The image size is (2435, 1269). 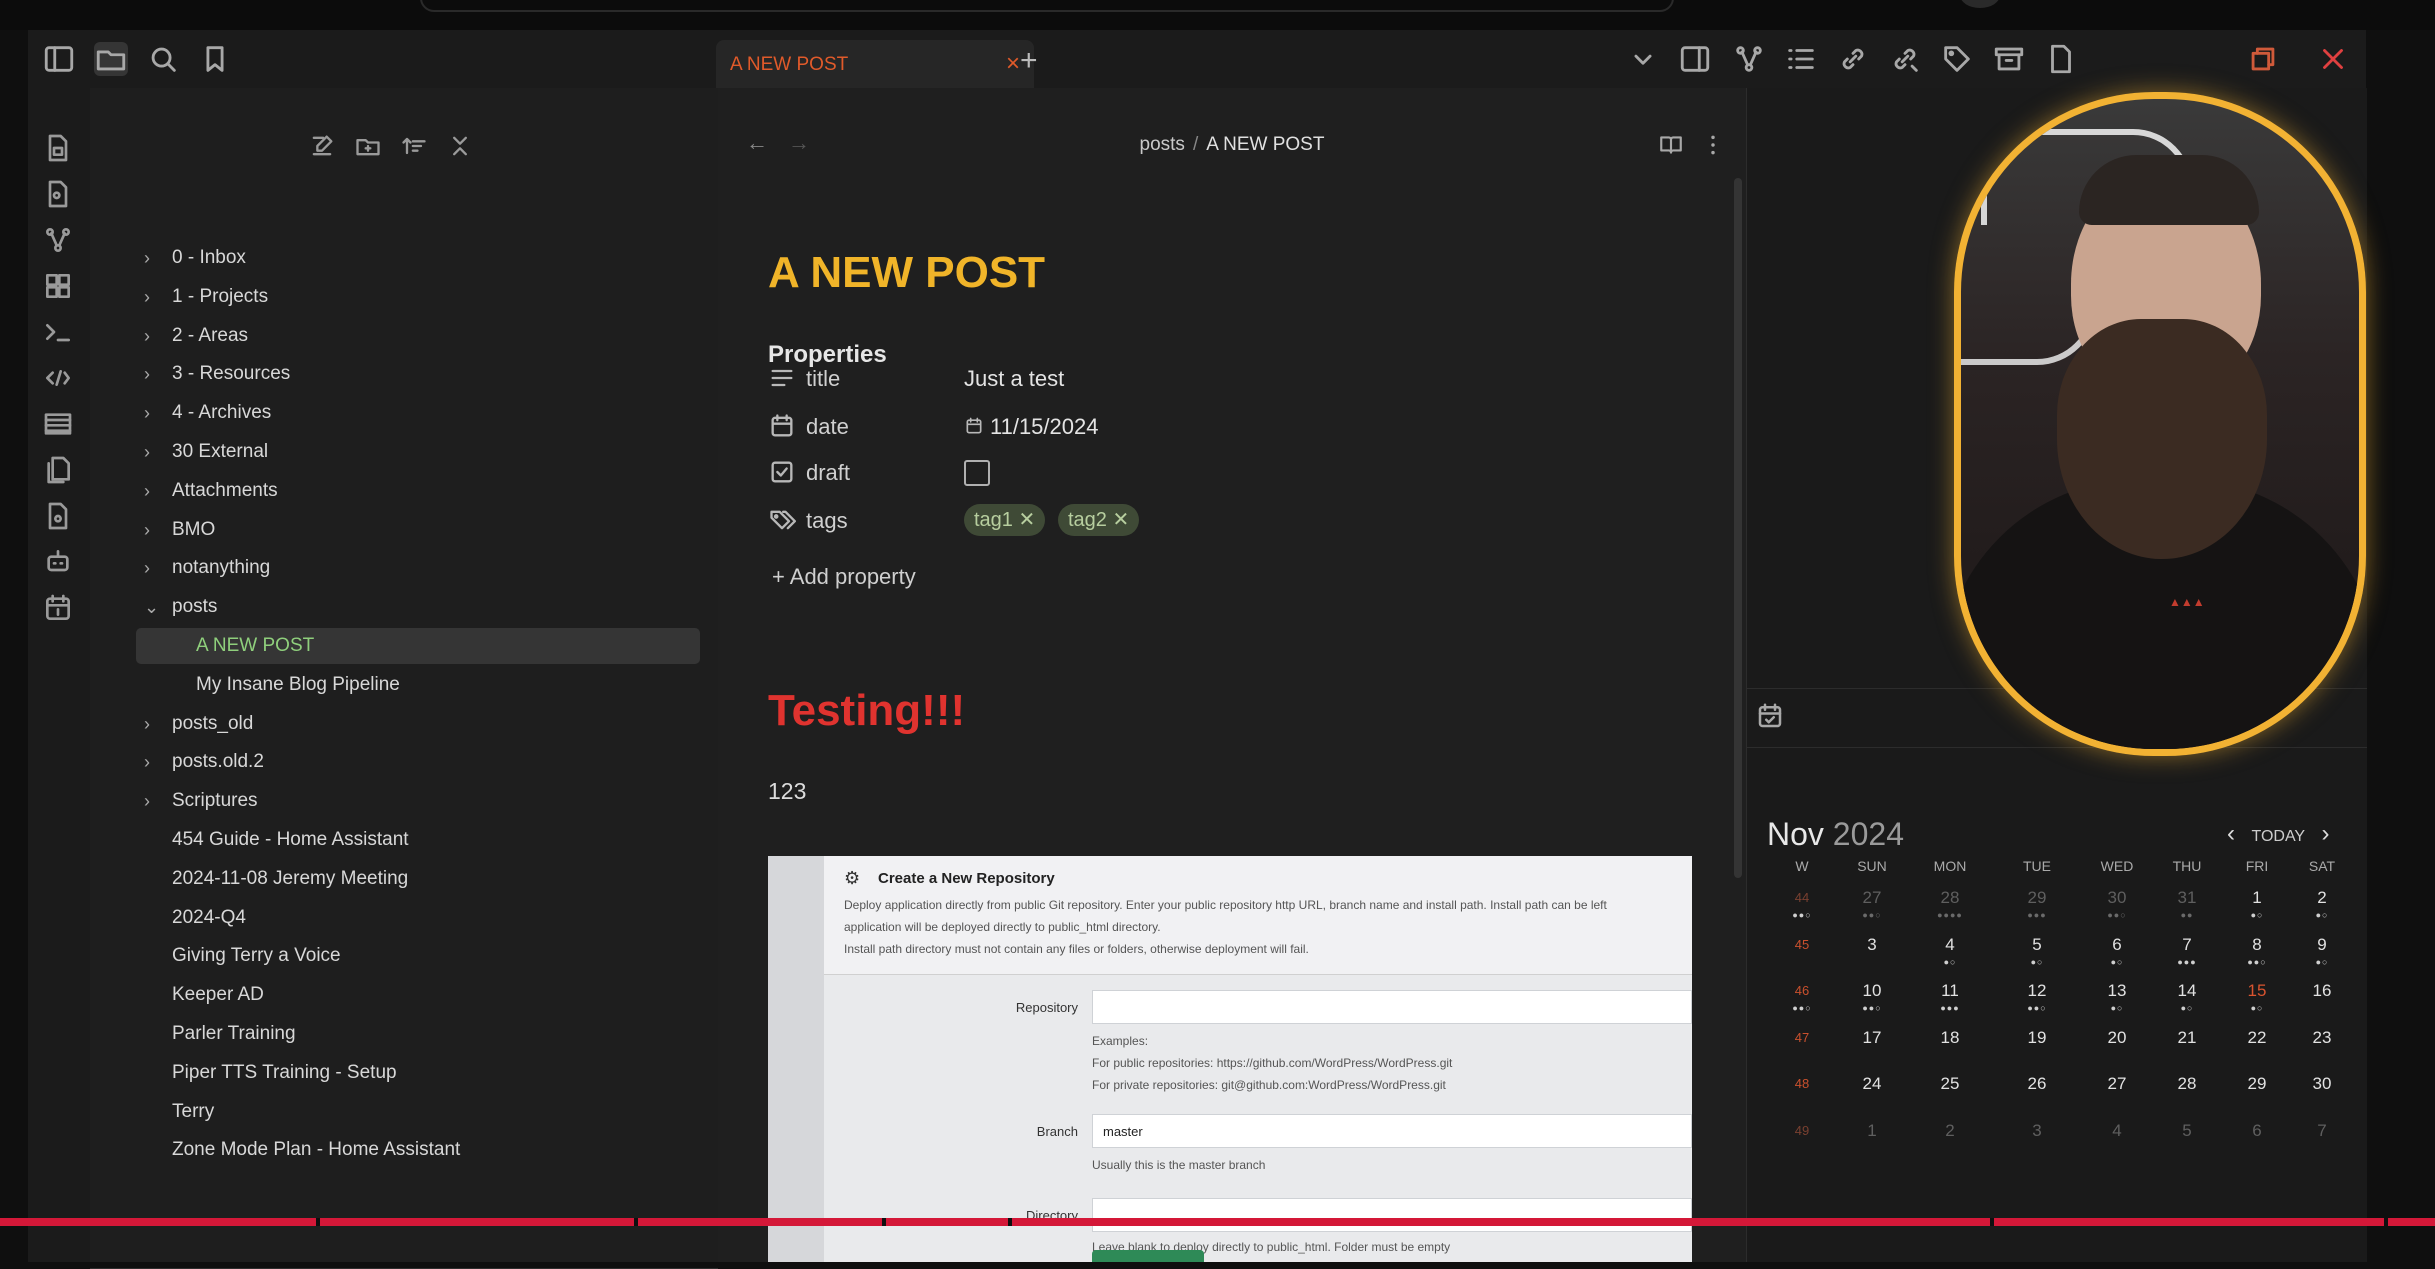 What do you see at coordinates (154, 607) in the screenshot?
I see `chevron-down-icon: ⌄` at bounding box center [154, 607].